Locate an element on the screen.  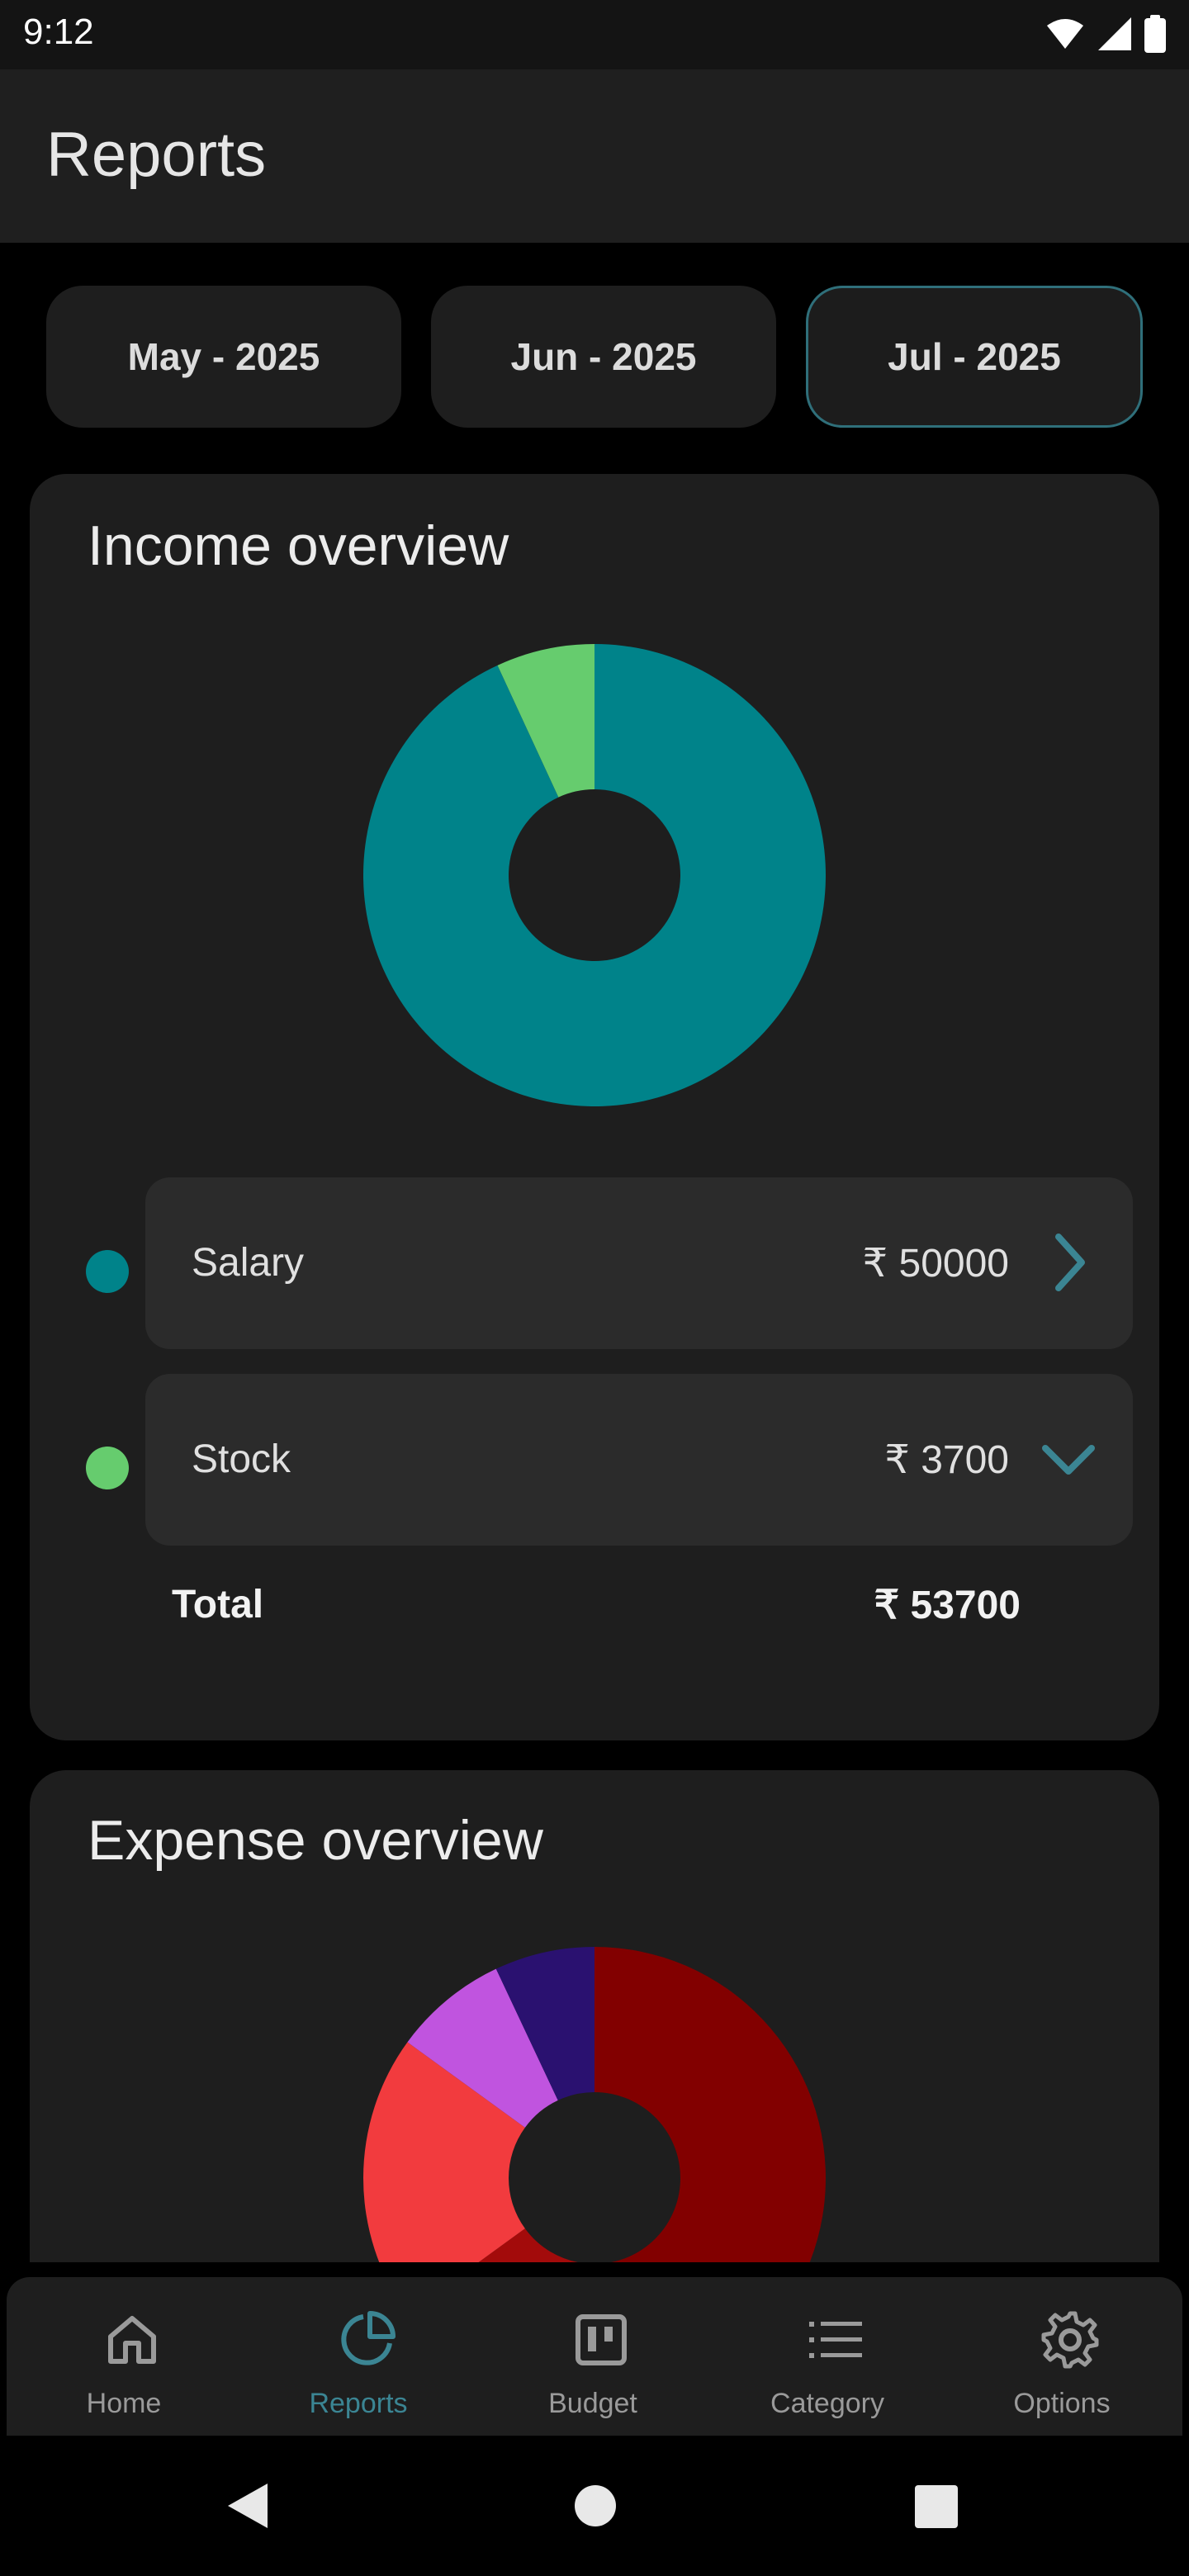
income-overview-title: Income overview is located at coordinates (298, 545).